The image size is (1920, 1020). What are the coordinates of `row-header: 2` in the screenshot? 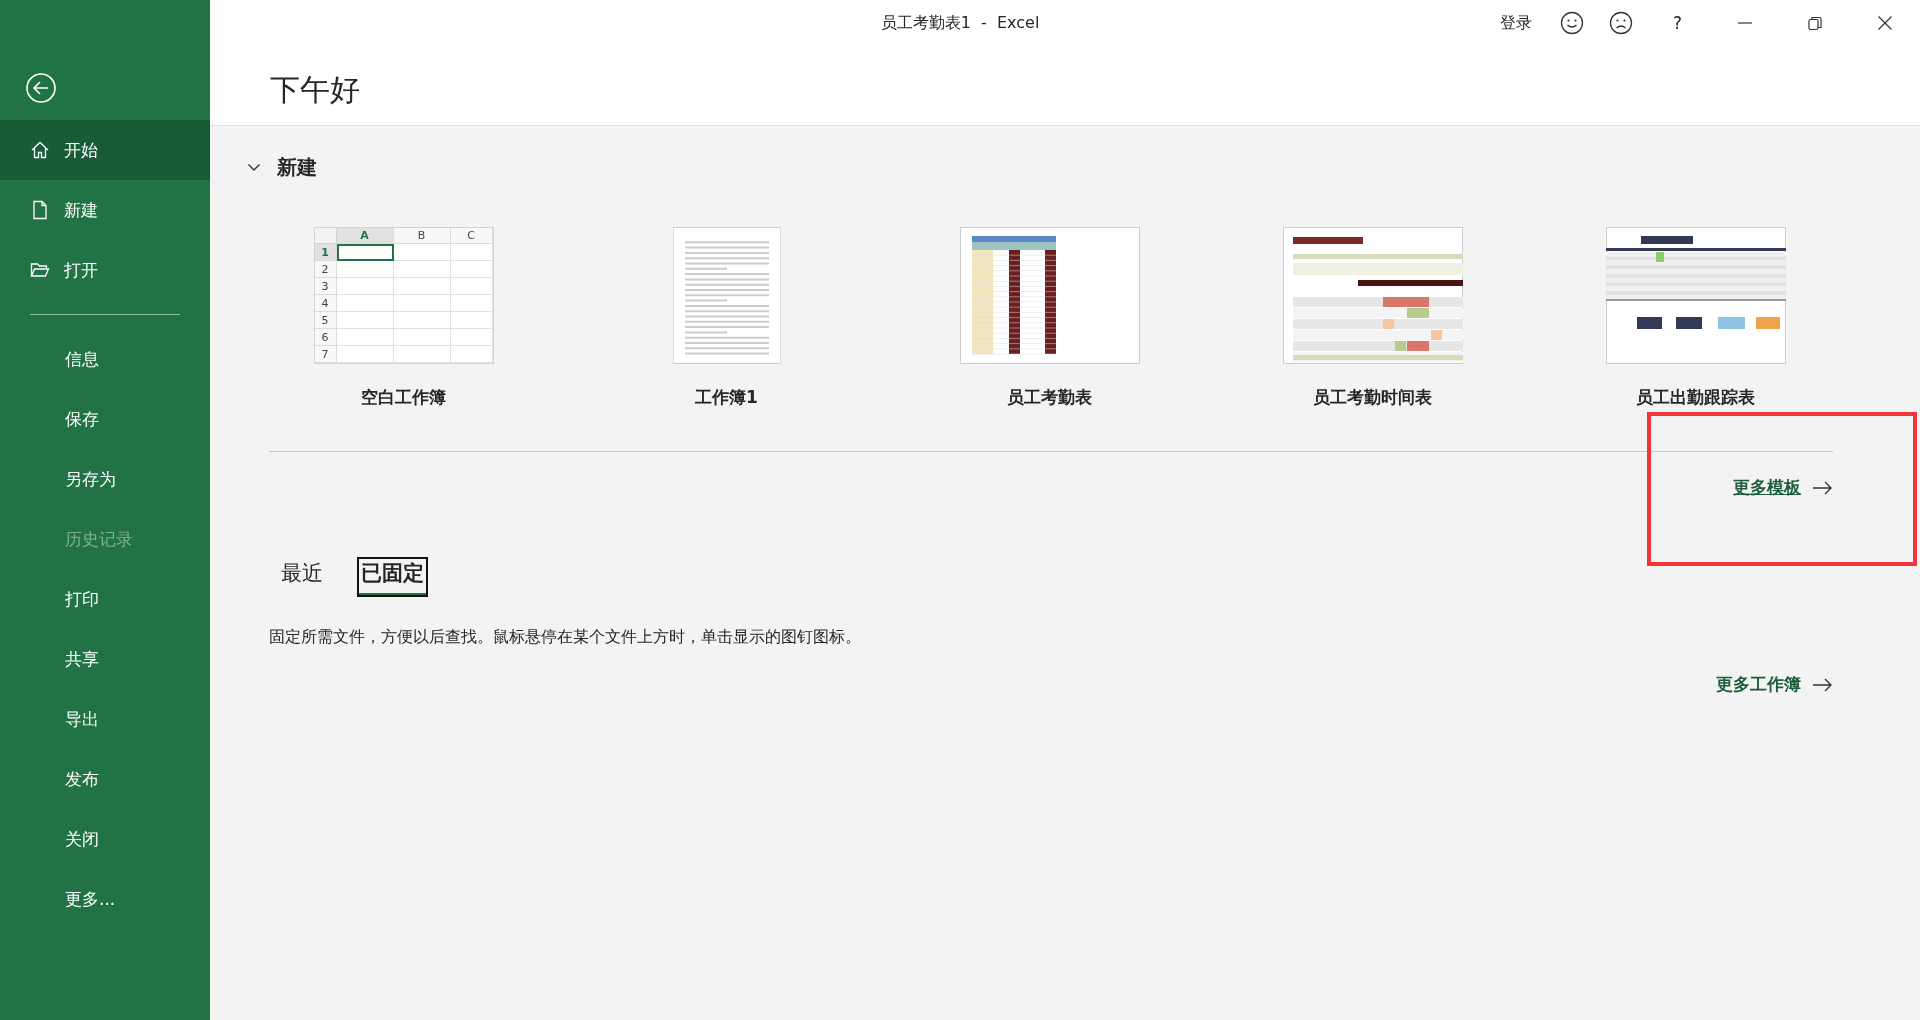 It's located at (325, 269).